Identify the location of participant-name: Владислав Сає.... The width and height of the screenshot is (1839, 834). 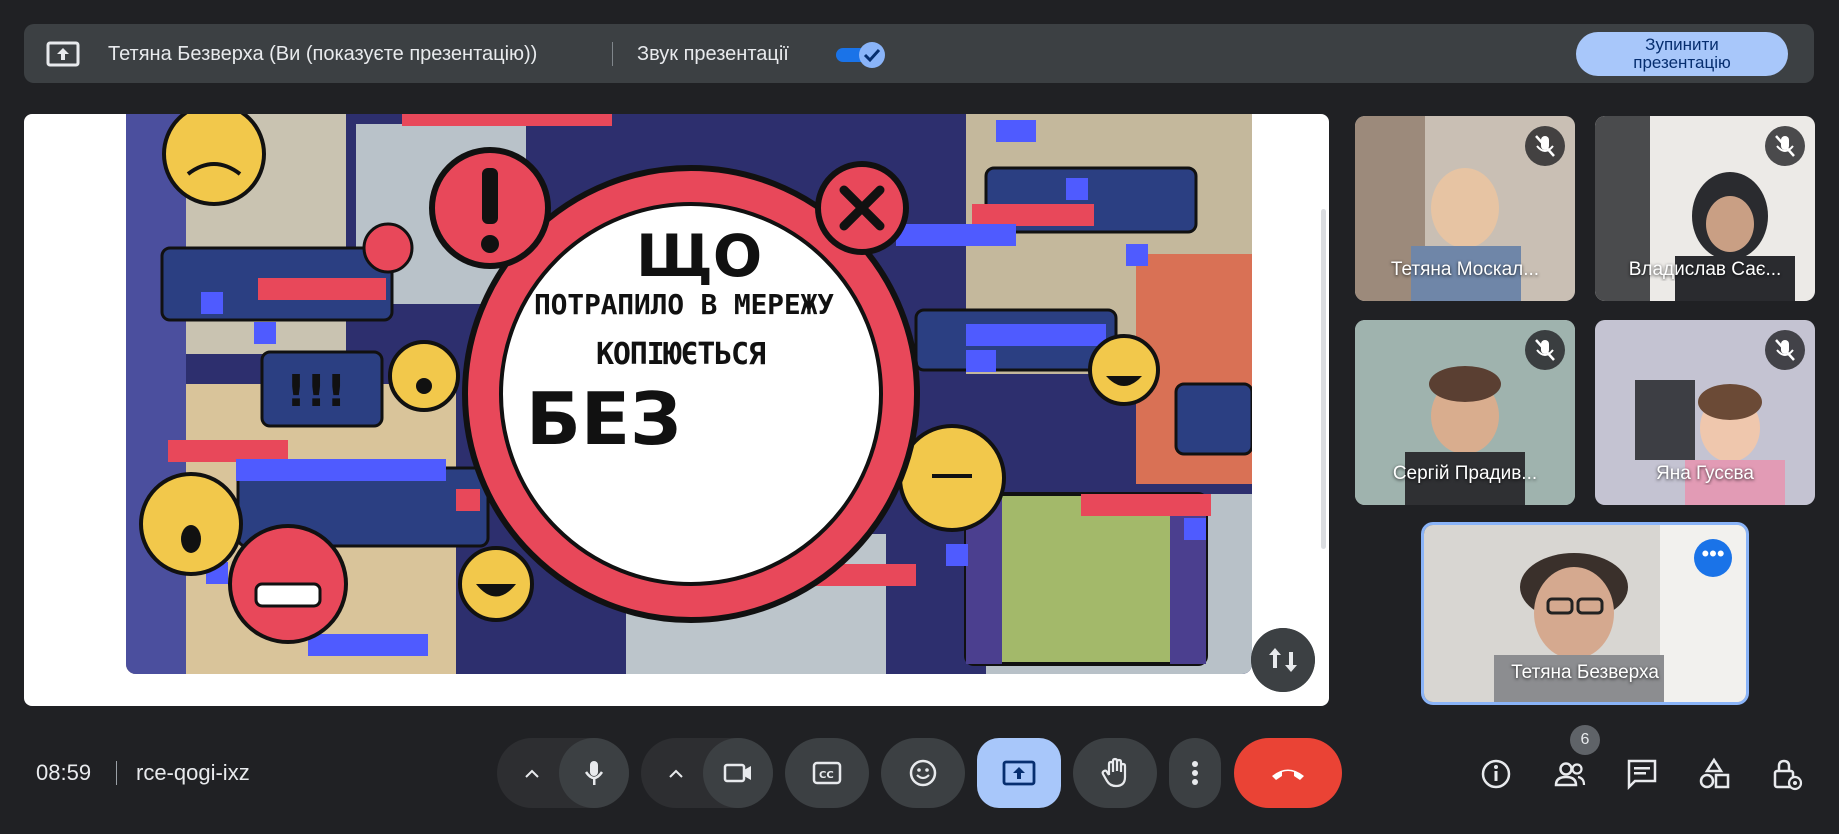
(1705, 269).